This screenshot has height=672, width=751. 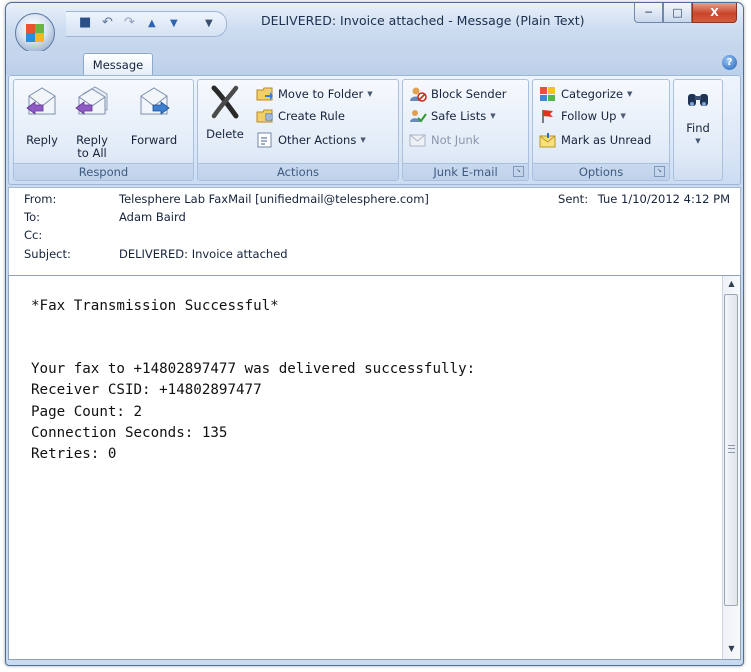 What do you see at coordinates (129, 22) in the screenshot?
I see `redo-icon: ↷` at bounding box center [129, 22].